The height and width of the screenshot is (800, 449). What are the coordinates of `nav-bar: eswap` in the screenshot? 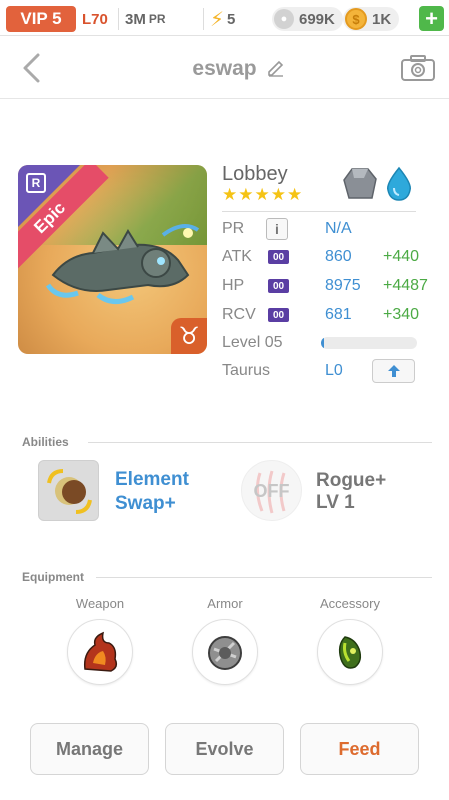 It's located at (224, 68).